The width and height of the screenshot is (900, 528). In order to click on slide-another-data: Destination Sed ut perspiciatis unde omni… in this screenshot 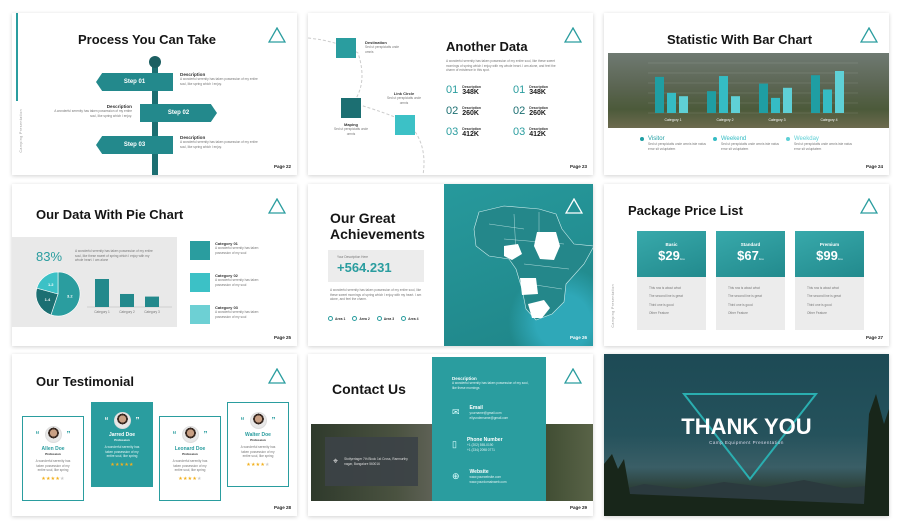, I will do `click(450, 94)`.